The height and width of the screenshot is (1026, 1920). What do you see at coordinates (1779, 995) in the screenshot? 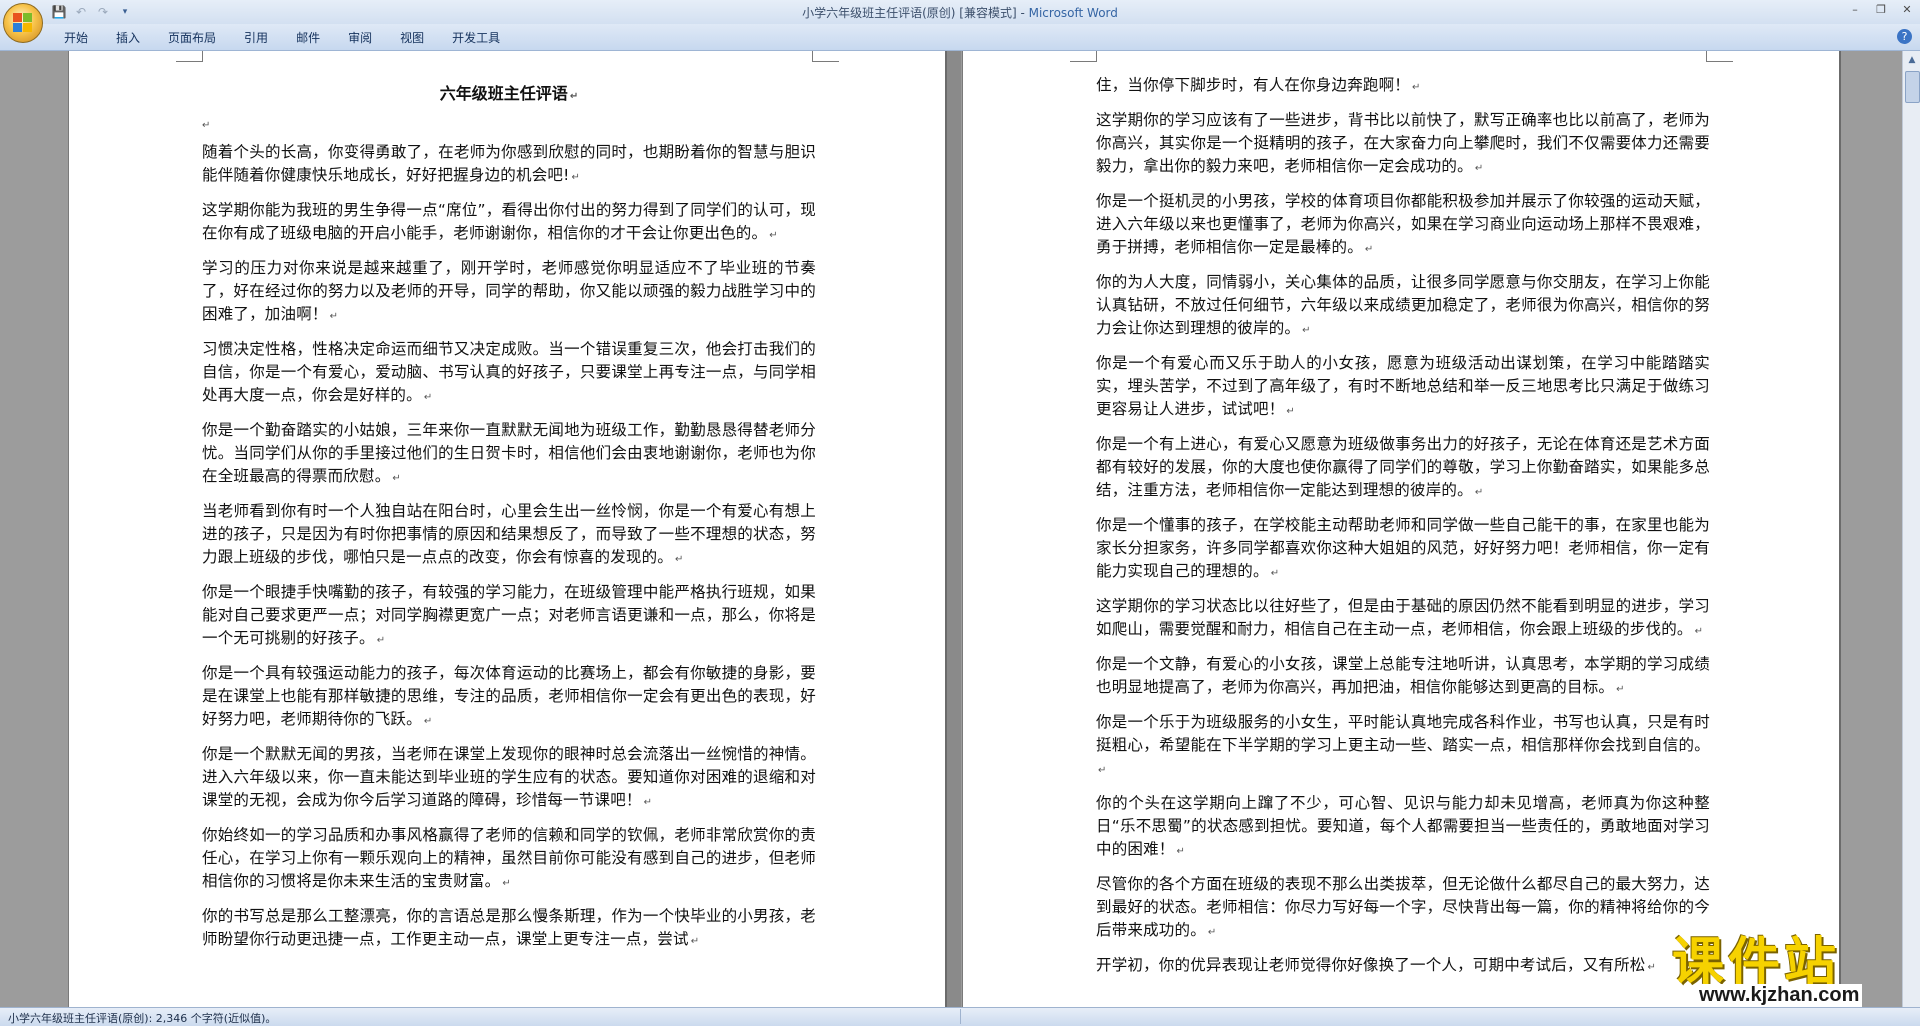
I see `watermark-url: www.kjzhan.com` at bounding box center [1779, 995].